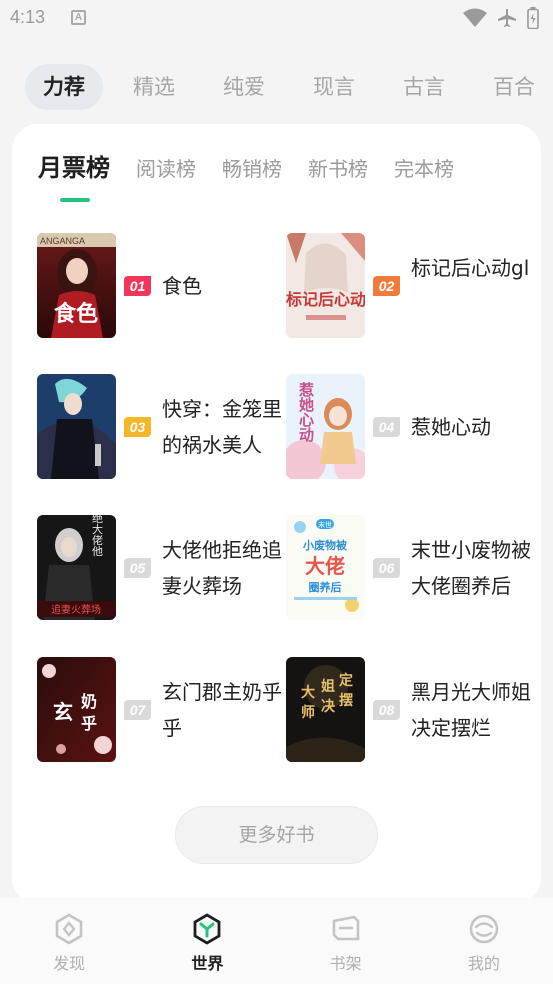 The image size is (553, 984). What do you see at coordinates (75, 200) in the screenshot?
I see `active-tab-indicator` at bounding box center [75, 200].